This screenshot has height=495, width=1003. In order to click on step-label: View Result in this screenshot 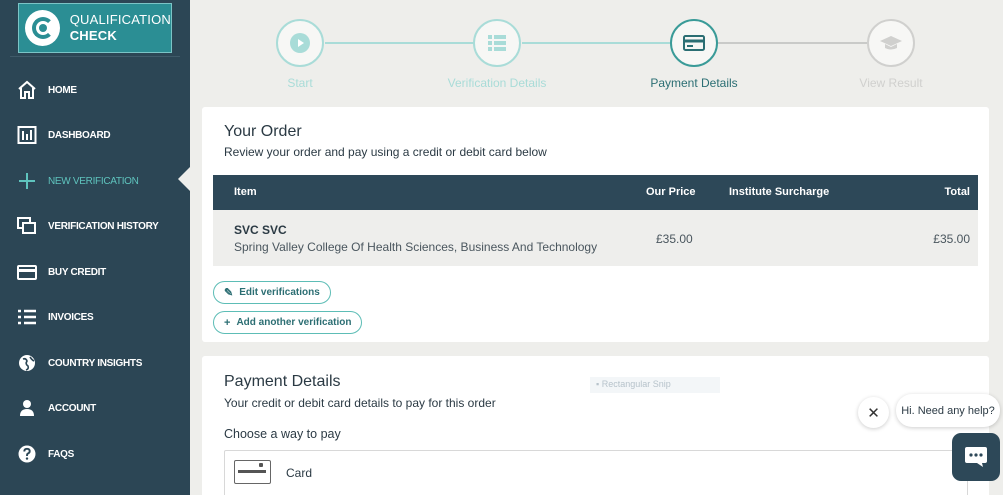, I will do `click(891, 83)`.